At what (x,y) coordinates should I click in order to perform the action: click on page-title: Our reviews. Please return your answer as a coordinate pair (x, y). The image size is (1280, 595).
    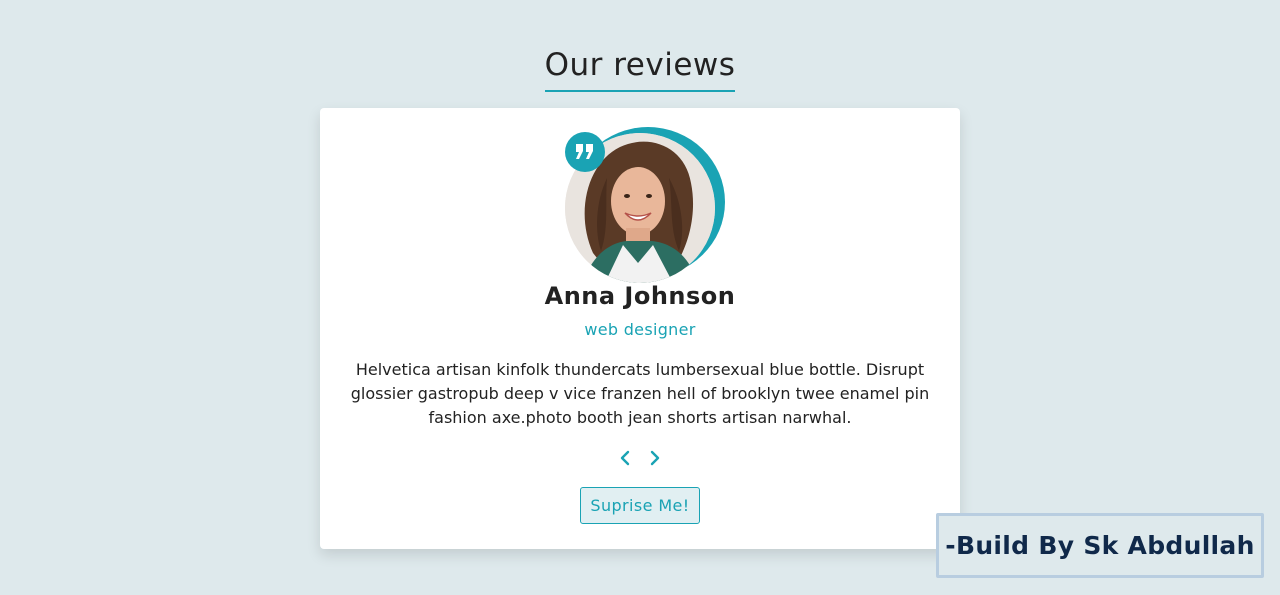
    Looking at the image, I should click on (640, 69).